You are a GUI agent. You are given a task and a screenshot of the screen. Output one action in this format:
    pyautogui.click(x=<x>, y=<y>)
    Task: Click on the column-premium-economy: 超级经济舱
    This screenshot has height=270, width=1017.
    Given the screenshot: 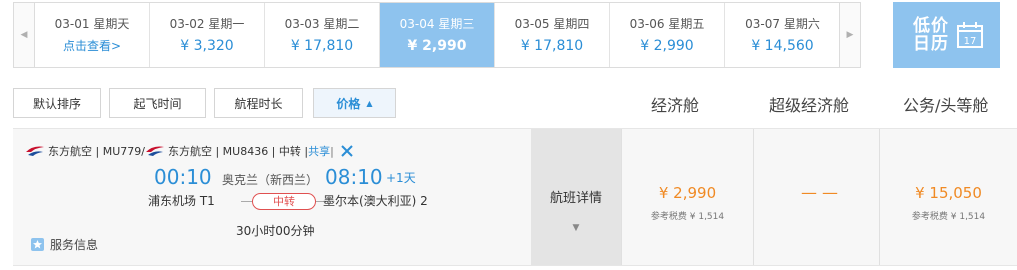 What is the action you would take?
    pyautogui.click(x=809, y=105)
    